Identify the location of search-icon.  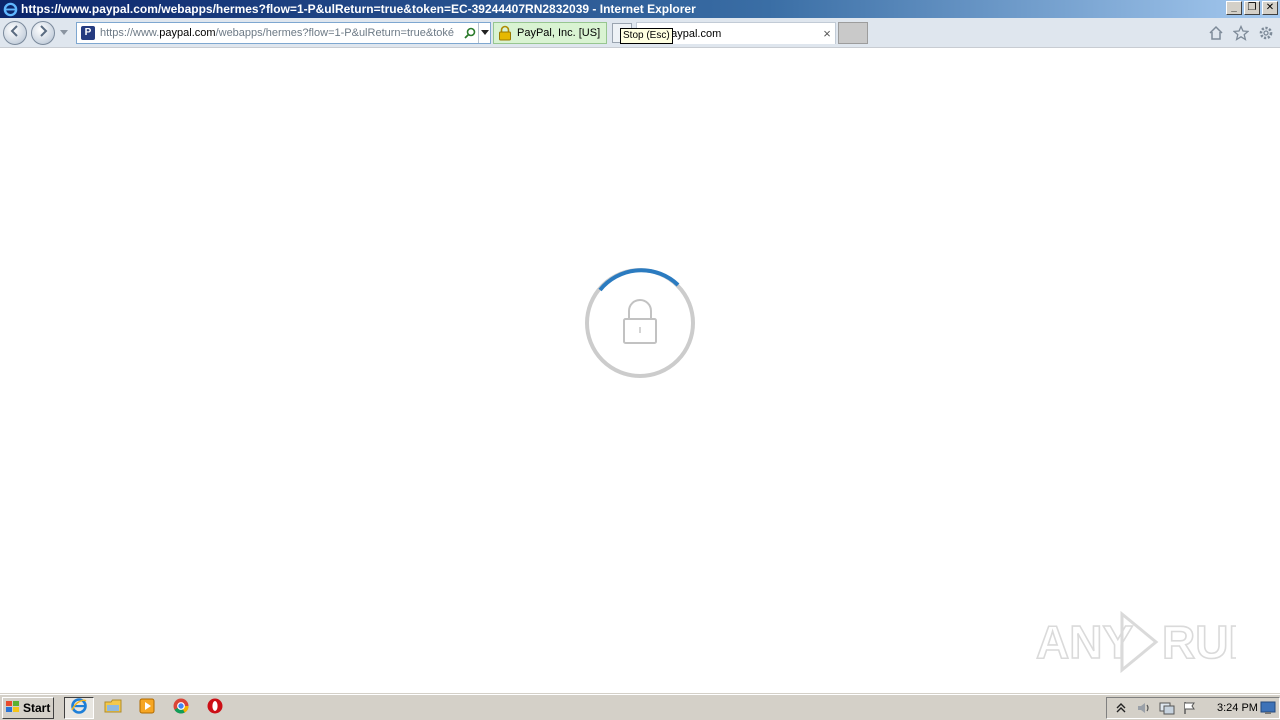
(470, 33).